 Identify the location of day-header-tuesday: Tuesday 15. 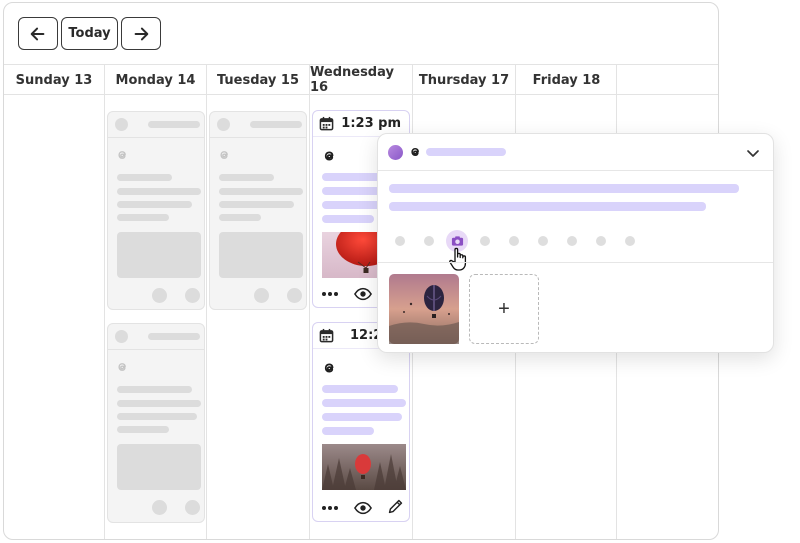
(258, 80).